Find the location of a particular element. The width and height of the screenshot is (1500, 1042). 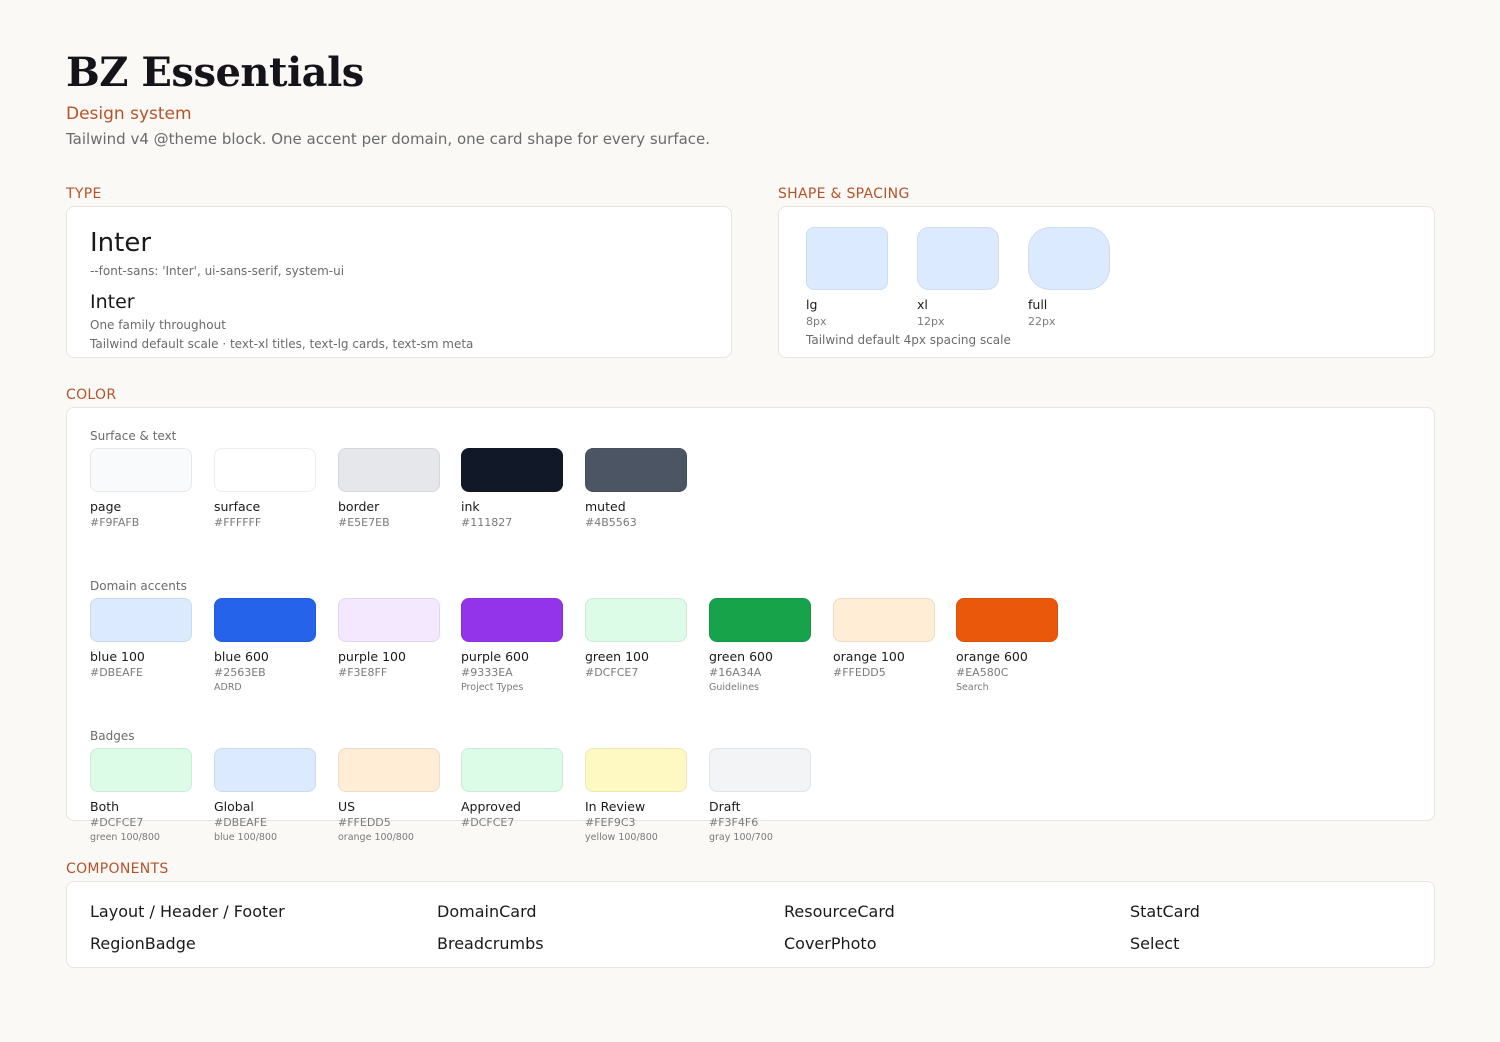

radius-value: 22px is located at coordinates (1042, 321).